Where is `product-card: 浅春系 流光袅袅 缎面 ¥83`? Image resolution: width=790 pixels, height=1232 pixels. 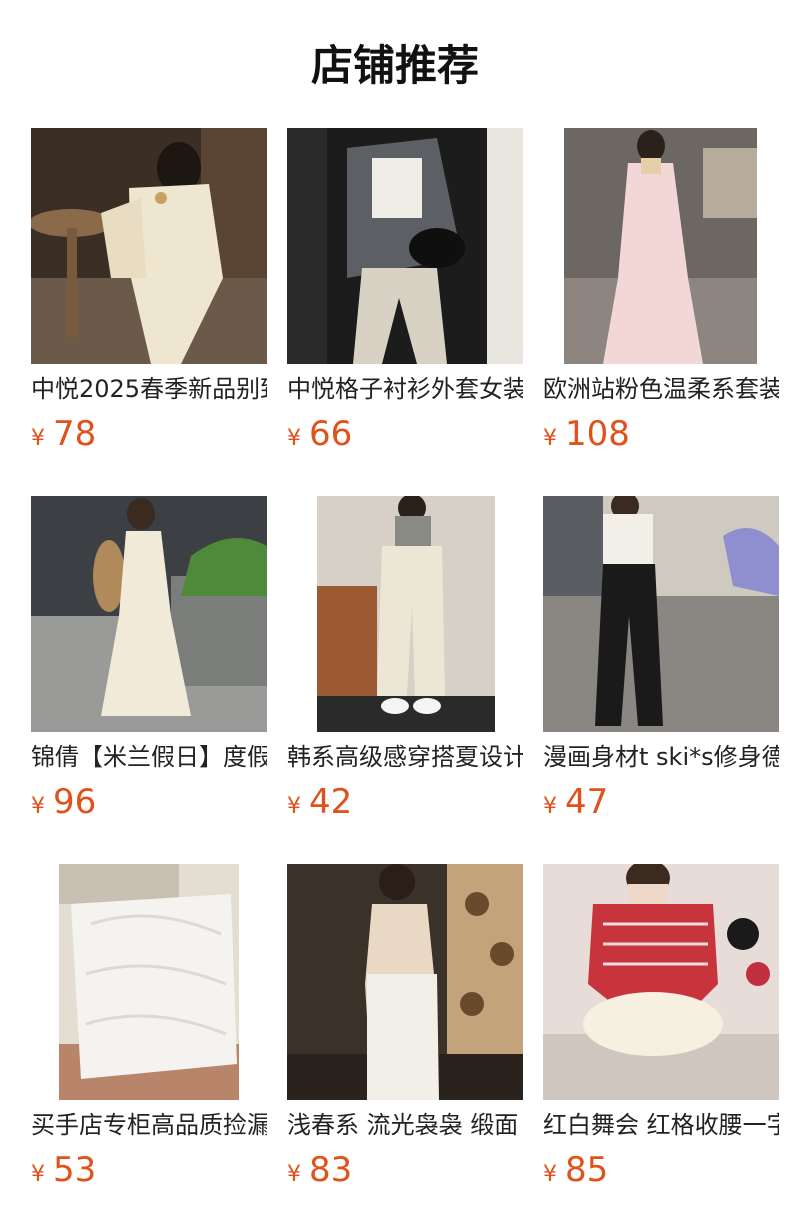 product-card: 浅春系 流光袅袅 缎面 ¥83 is located at coordinates (405, 1027).